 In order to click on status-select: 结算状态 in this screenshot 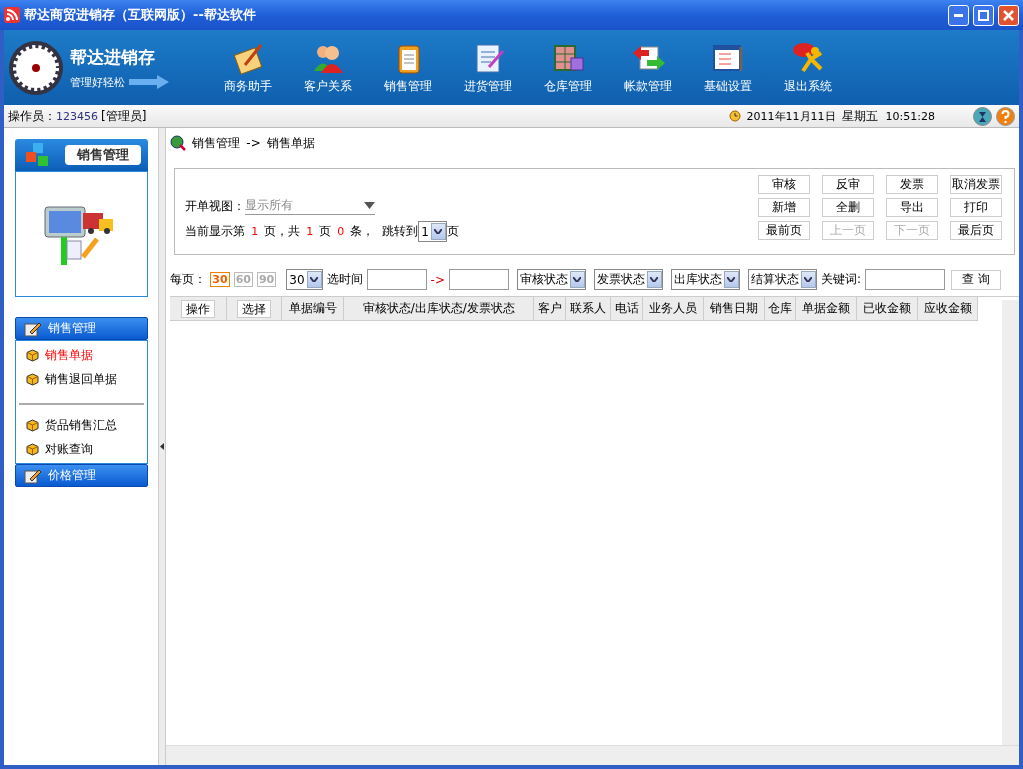, I will do `click(782, 279)`.